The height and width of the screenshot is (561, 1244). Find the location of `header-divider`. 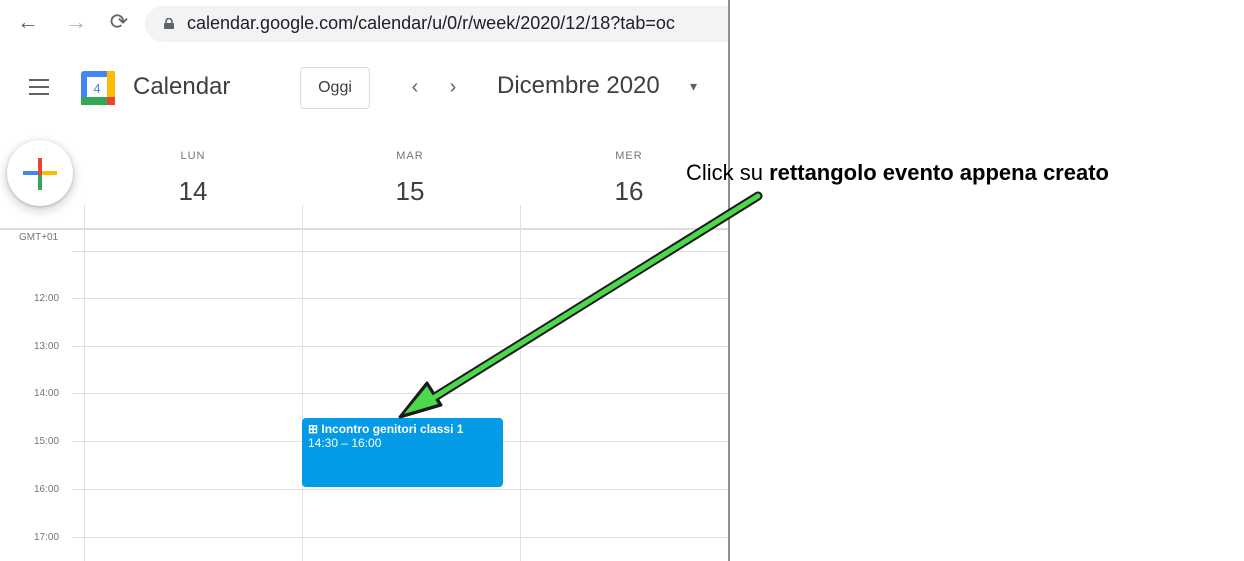

header-divider is located at coordinates (364, 229).